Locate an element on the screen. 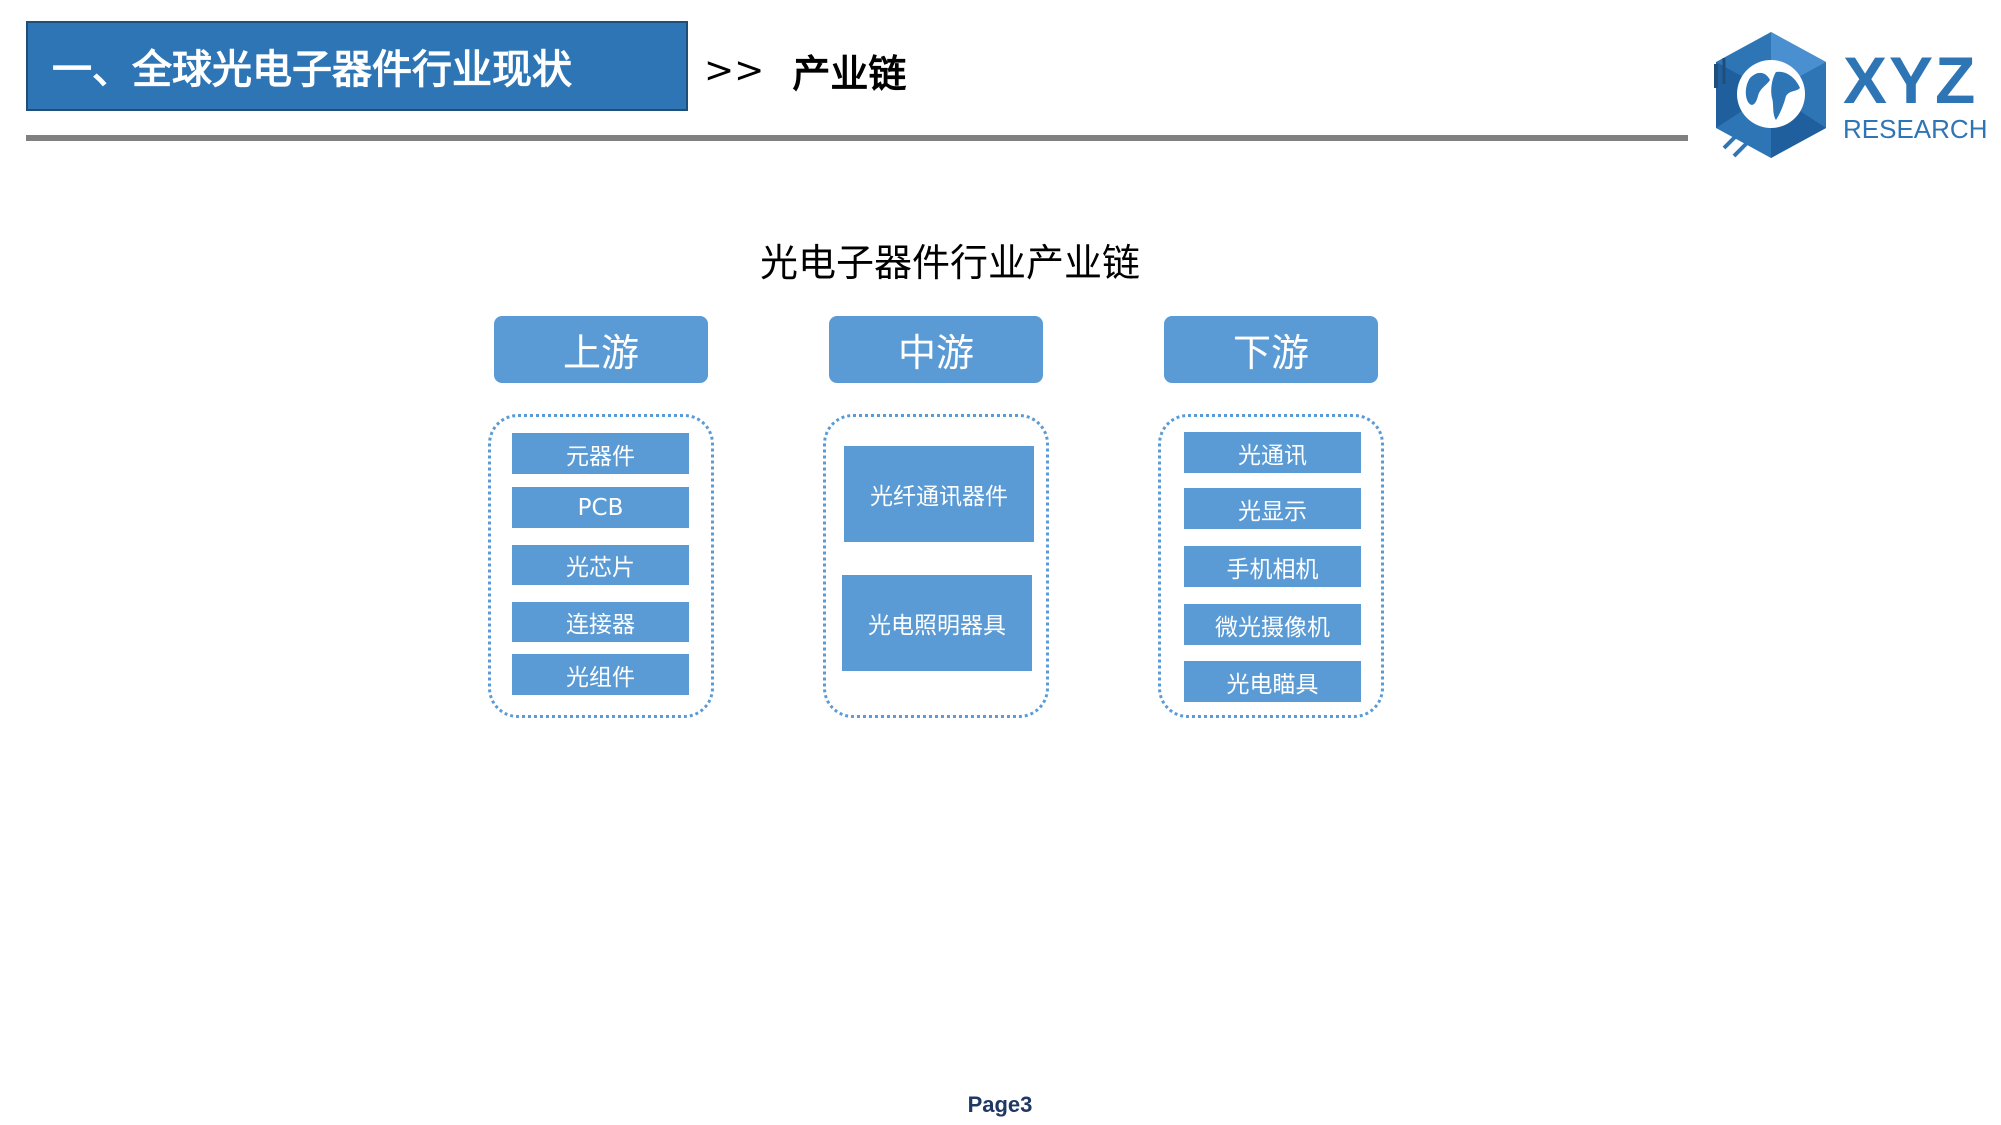 The image size is (2001, 1125). upstream-item: PCB is located at coordinates (600, 507).